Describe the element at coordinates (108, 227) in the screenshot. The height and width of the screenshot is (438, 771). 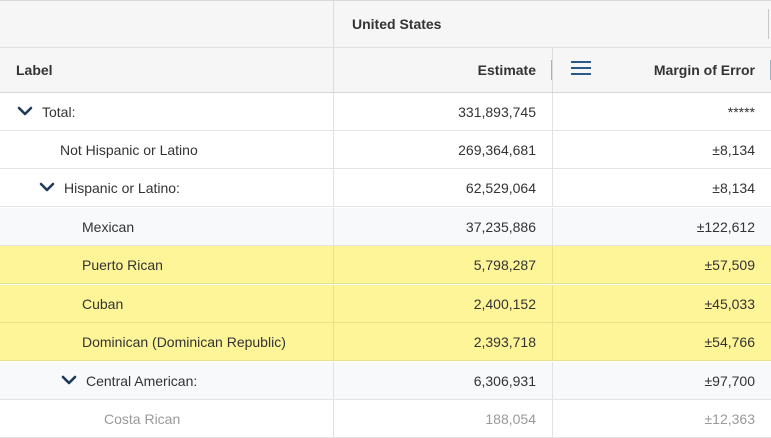
I see `row-label: Mexican` at that location.